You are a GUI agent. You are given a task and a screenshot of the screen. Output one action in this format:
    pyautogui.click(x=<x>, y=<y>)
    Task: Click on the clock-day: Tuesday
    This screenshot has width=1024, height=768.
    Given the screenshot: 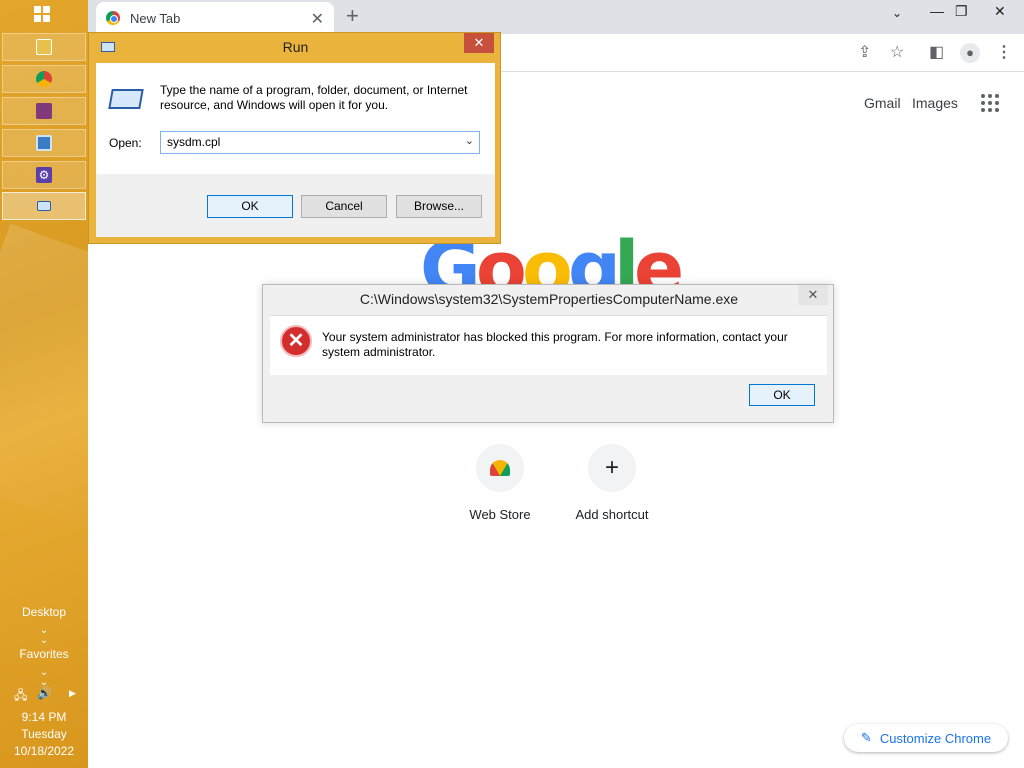 What is the action you would take?
    pyautogui.click(x=44, y=734)
    